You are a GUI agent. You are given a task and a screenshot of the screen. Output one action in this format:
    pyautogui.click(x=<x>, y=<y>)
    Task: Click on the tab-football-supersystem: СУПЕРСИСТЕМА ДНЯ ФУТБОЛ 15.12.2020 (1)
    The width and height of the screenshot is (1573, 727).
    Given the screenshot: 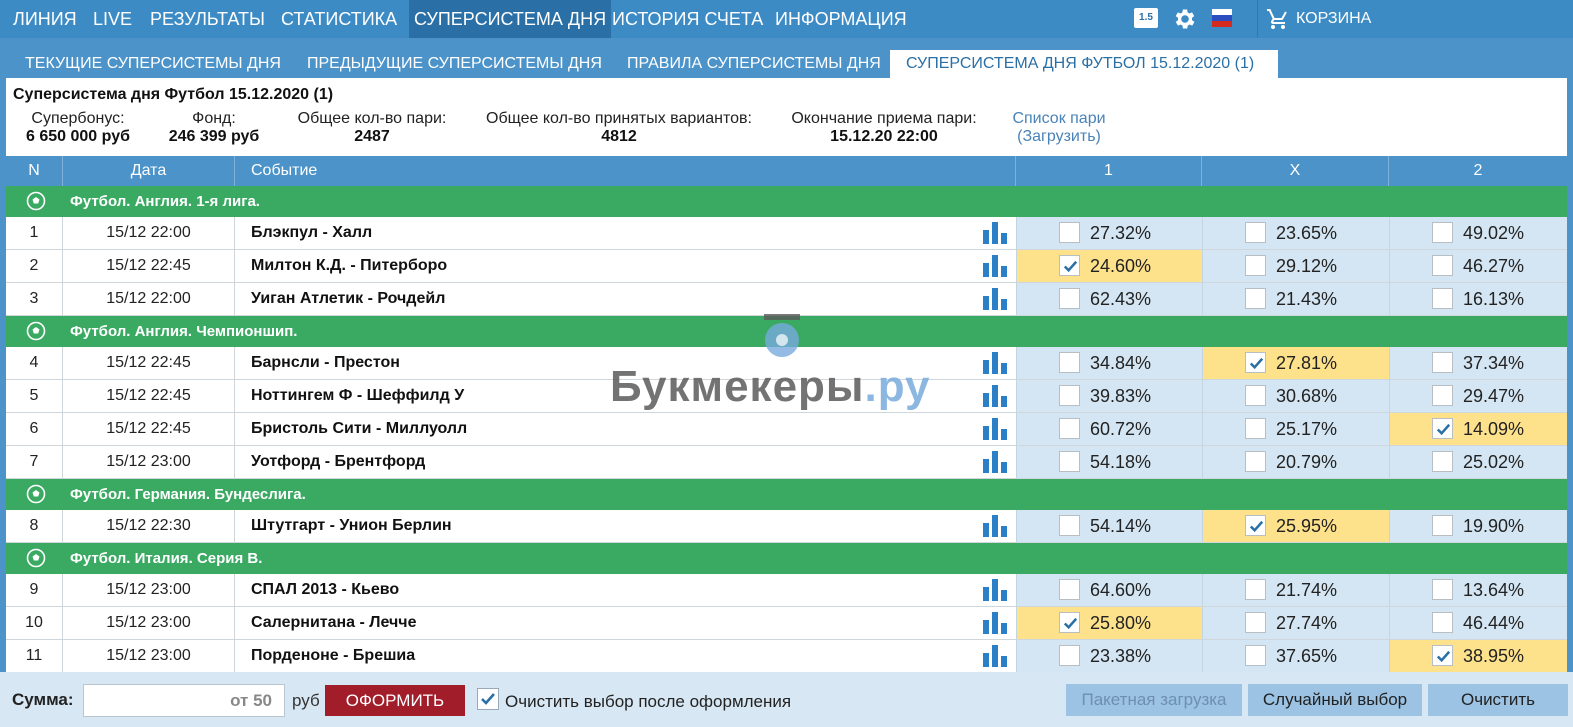 What is the action you would take?
    pyautogui.click(x=1084, y=64)
    